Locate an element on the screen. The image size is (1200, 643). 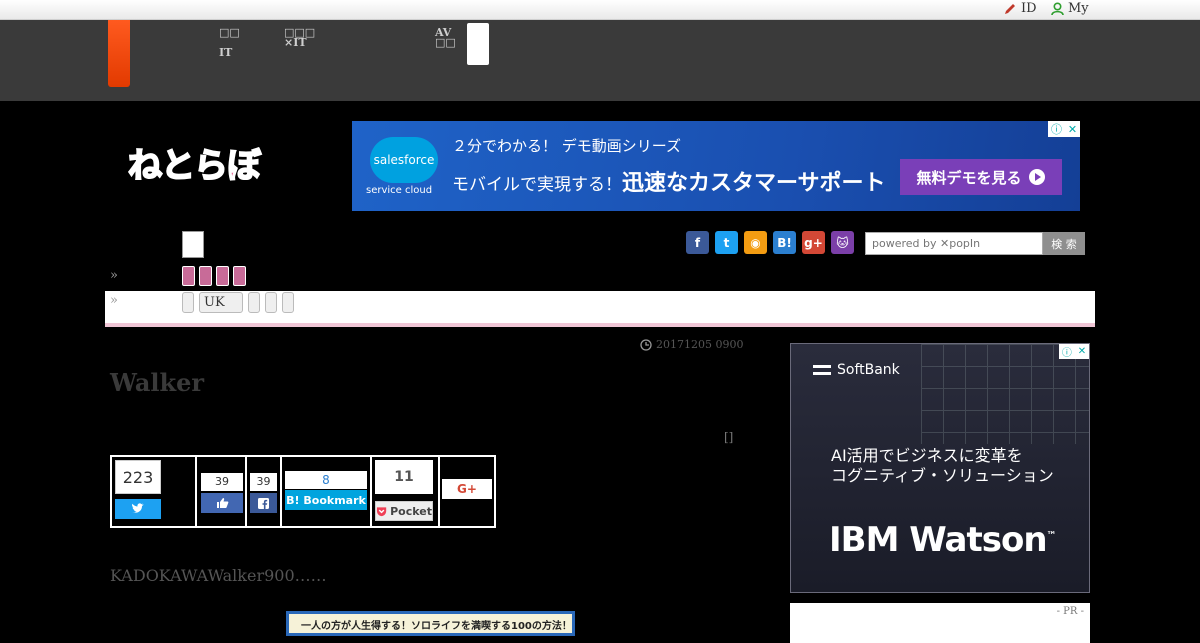
ad-side-info-icon: ⓘ is located at coordinates (1067, 351).